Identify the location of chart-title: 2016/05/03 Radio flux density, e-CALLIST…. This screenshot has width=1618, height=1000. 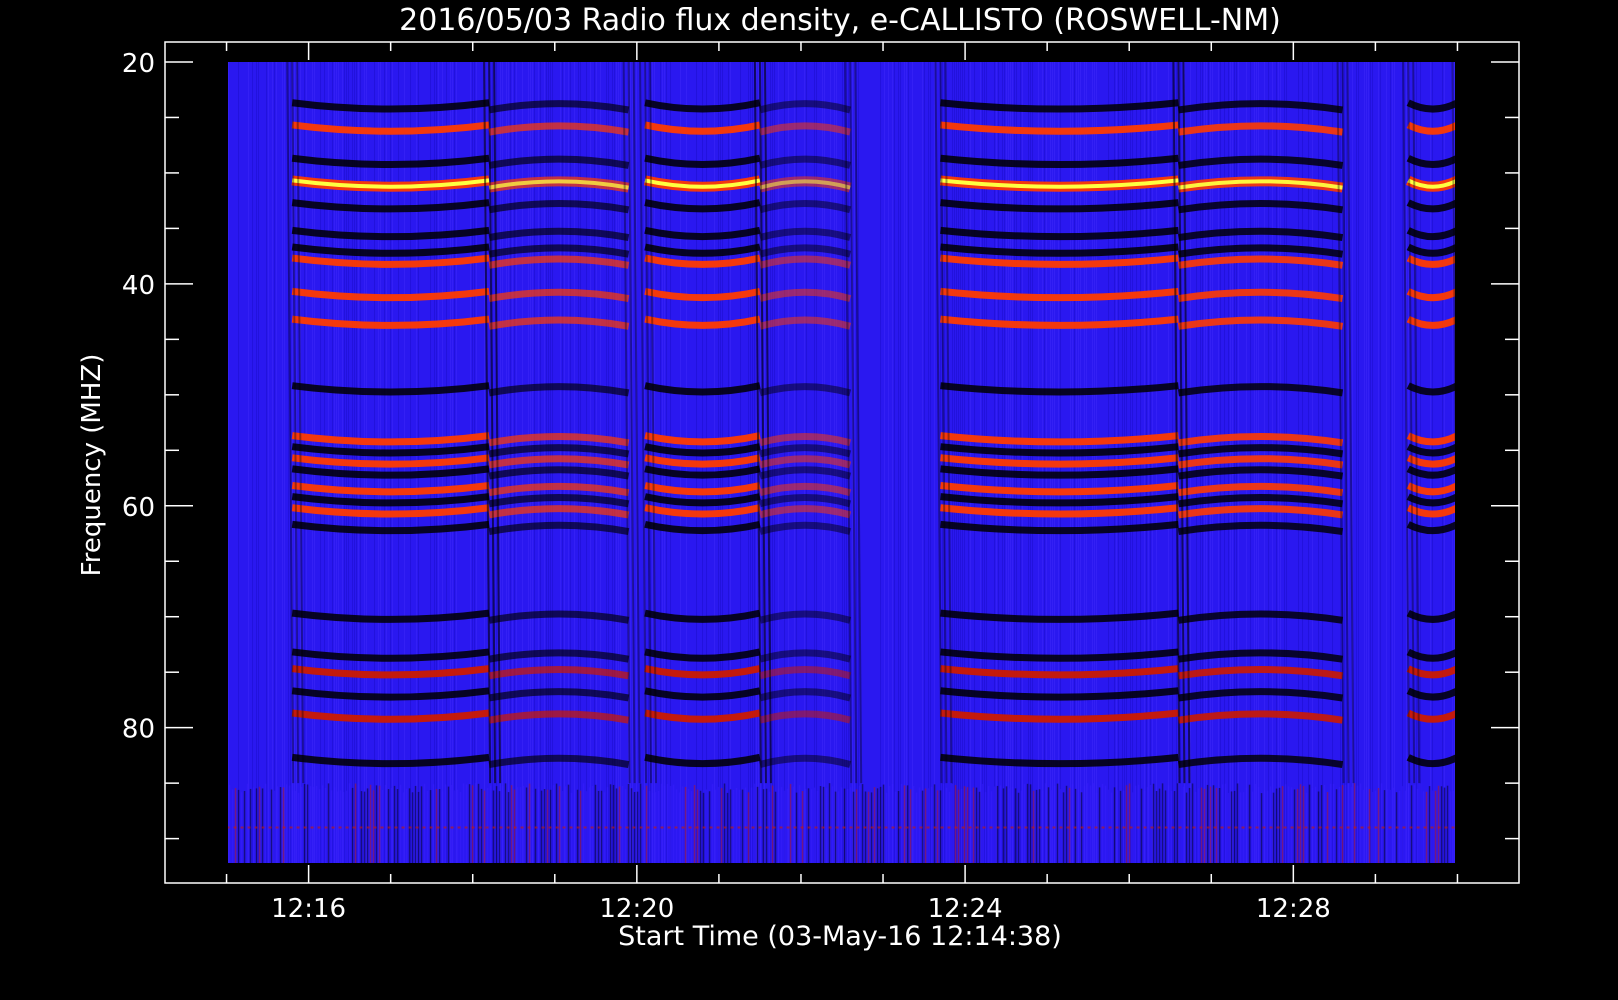
(840, 20).